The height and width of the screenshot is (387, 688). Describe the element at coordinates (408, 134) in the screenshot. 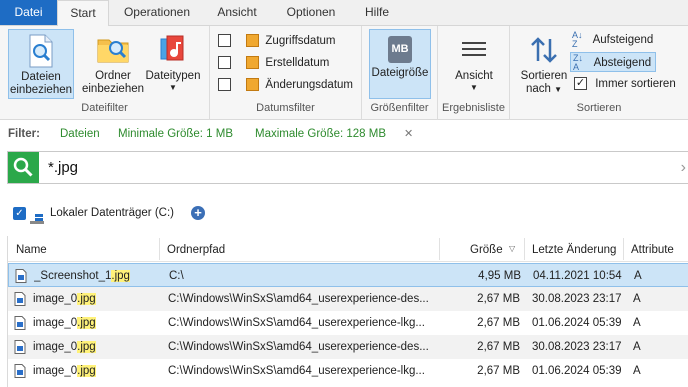

I see `clear-filter-icon: ✕` at that location.